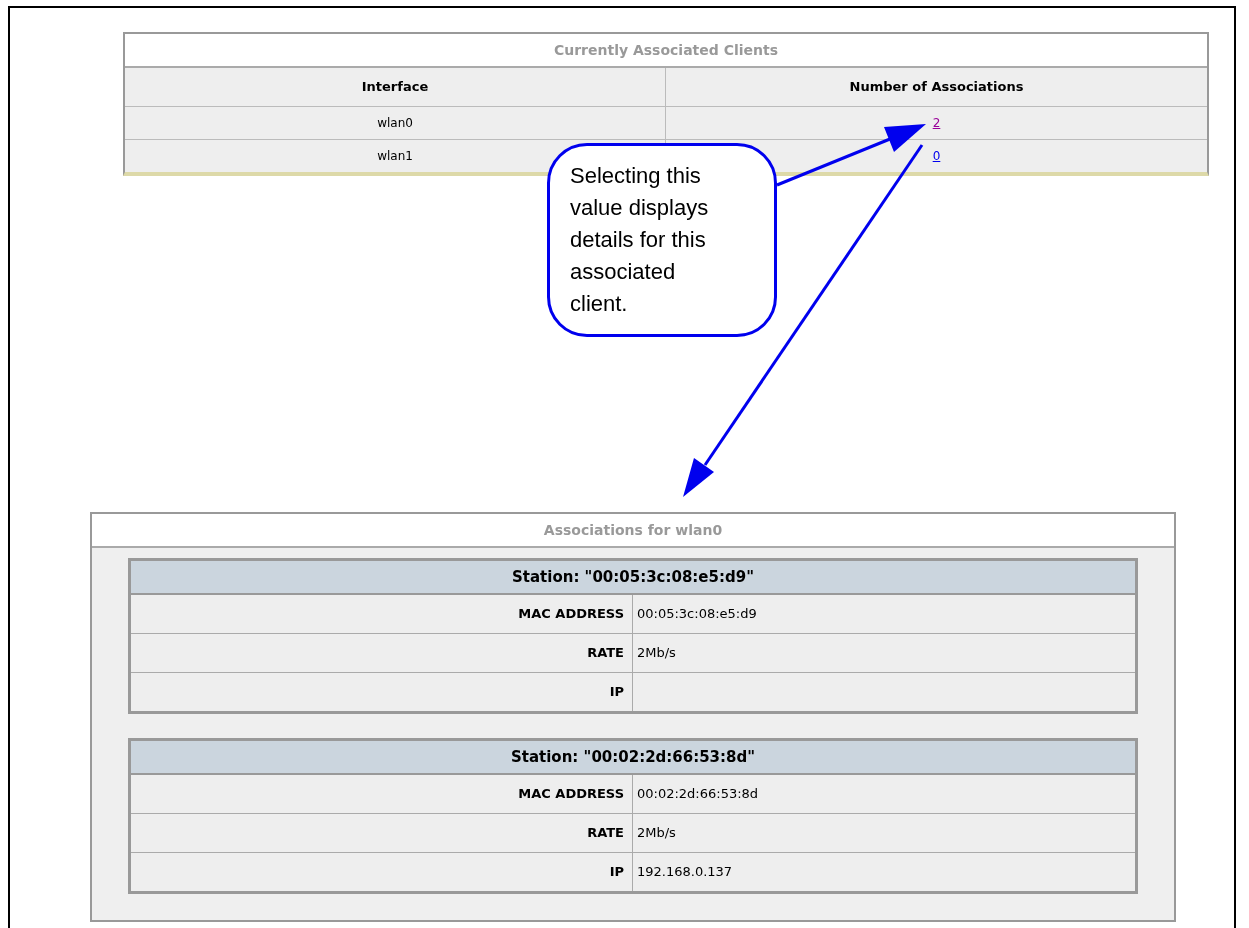 The height and width of the screenshot is (928, 1249). I want to click on column-header: Number of Associations, so click(936, 87).